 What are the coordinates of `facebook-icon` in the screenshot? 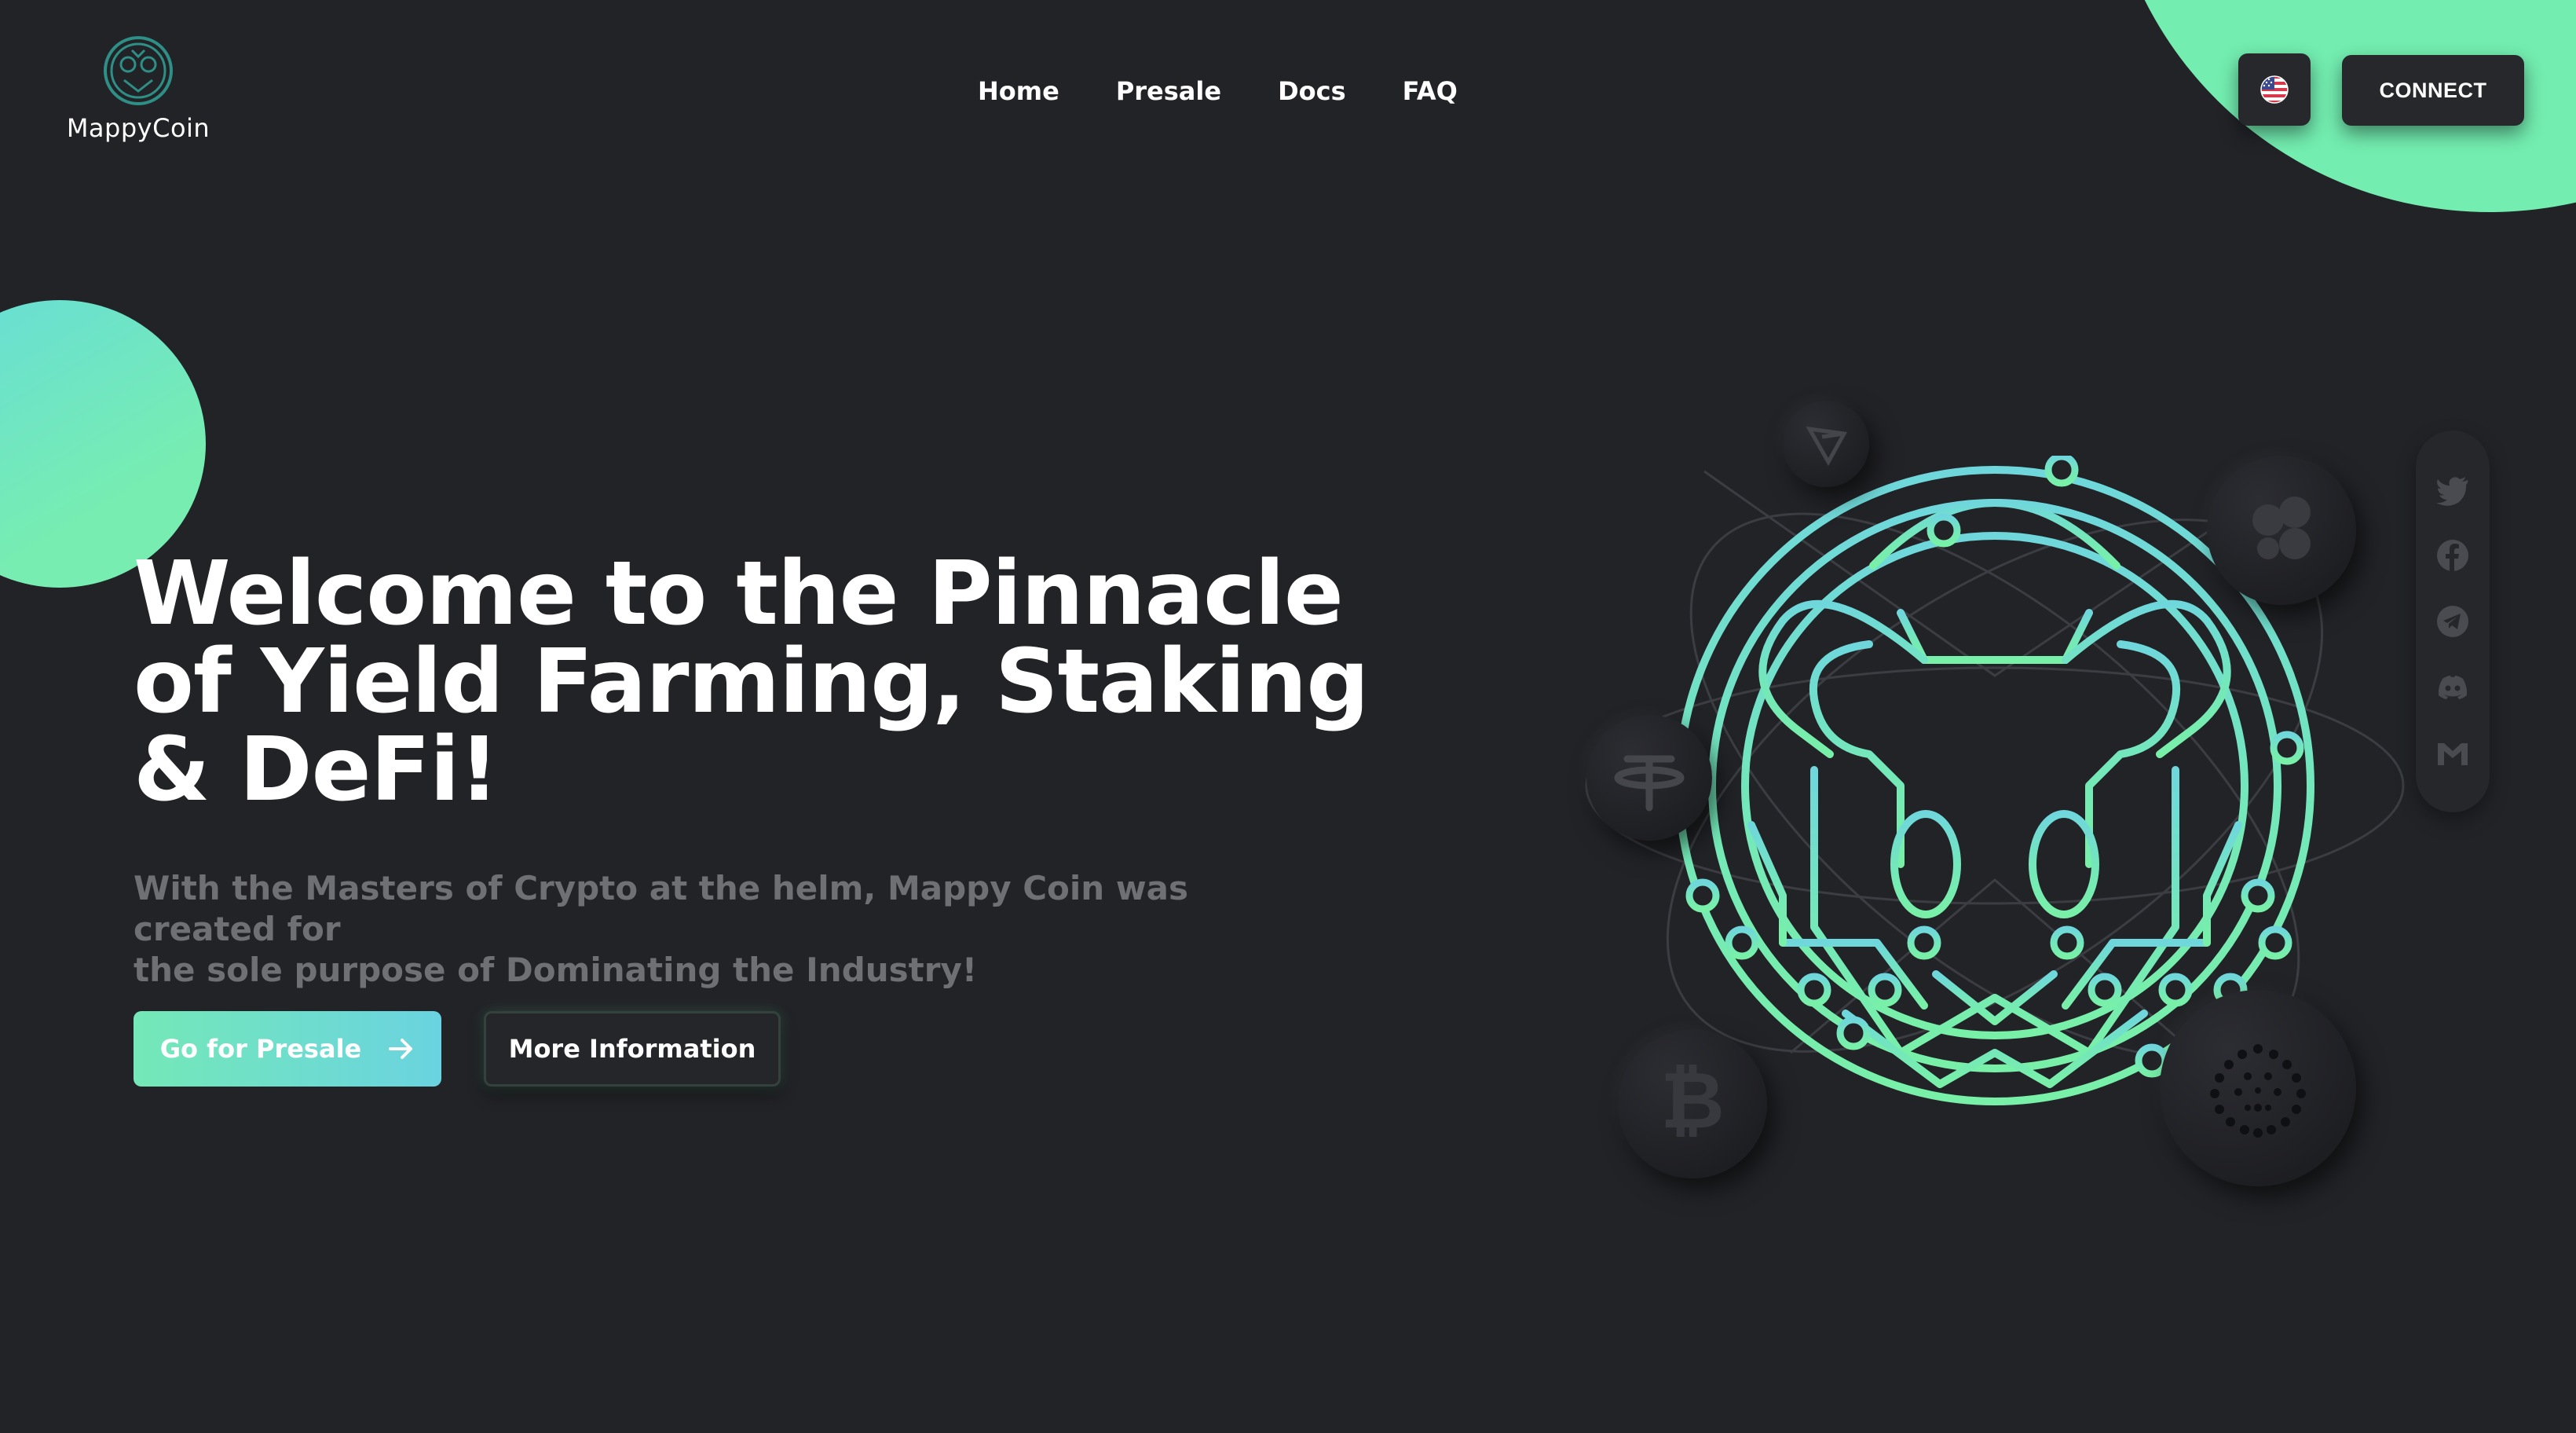 It's located at (2453, 556).